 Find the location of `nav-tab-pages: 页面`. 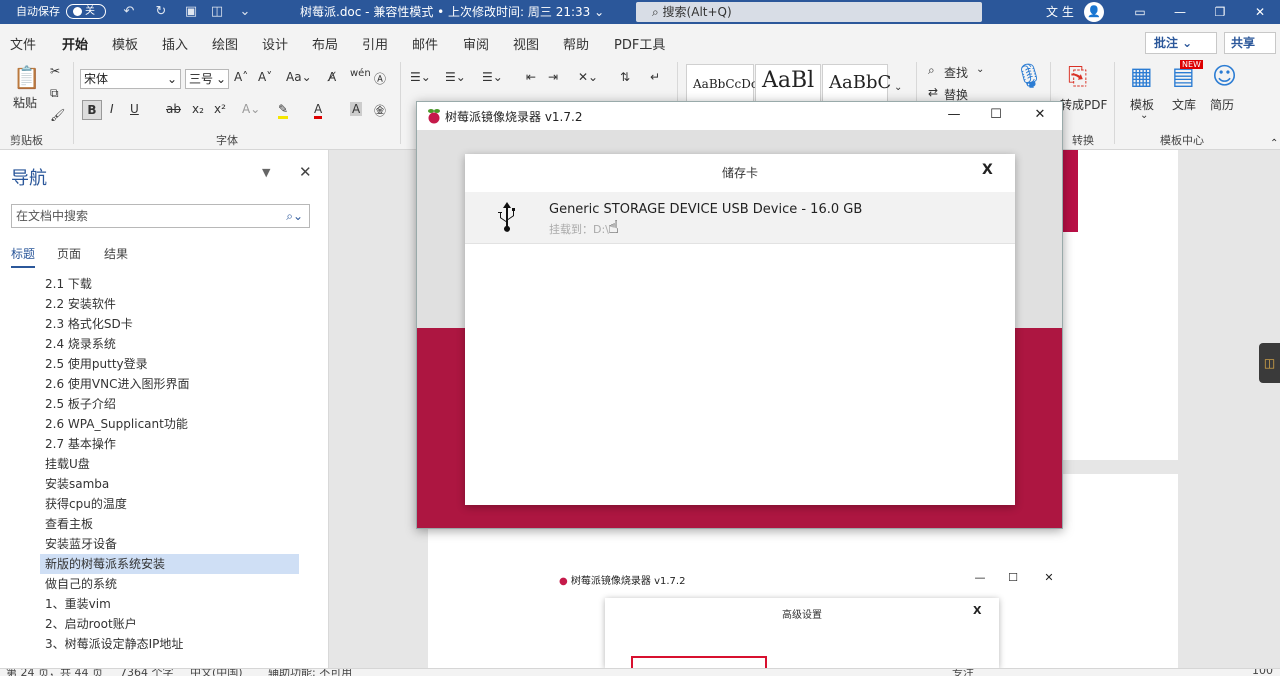

nav-tab-pages: 页面 is located at coordinates (69, 253).